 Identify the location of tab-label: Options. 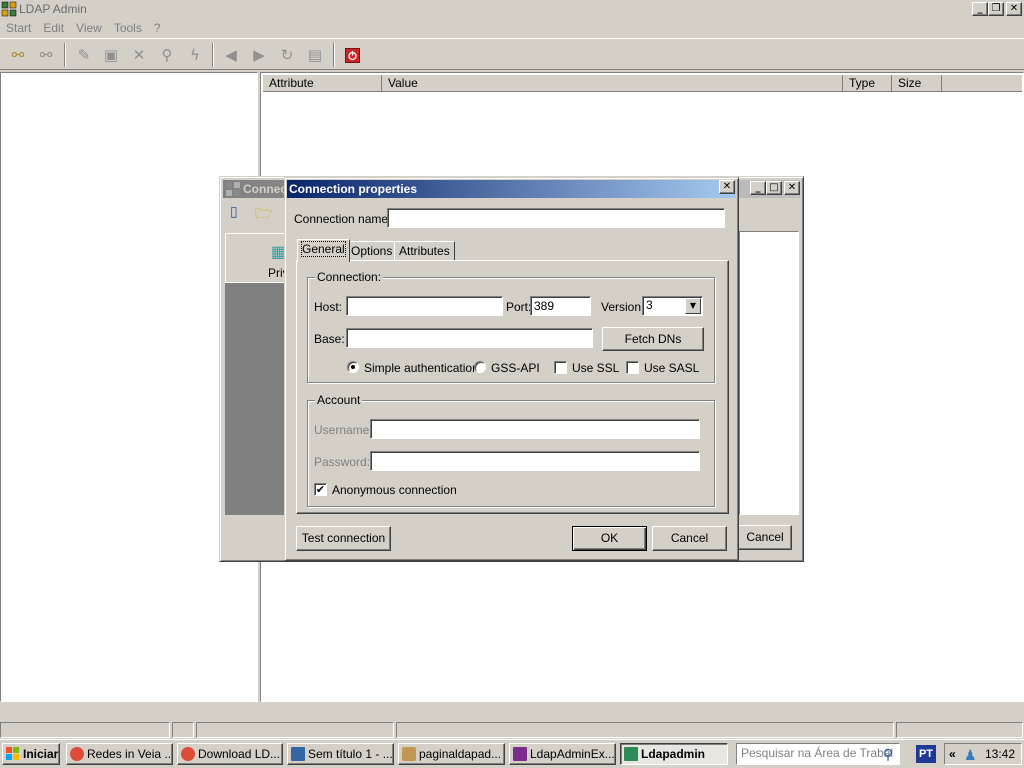
(372, 251).